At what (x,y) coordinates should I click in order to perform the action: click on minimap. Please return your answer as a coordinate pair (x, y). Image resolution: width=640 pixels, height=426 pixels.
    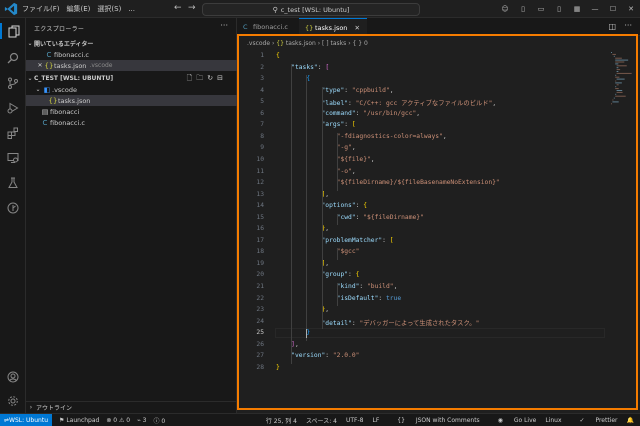
    Looking at the image, I should click on (622, 90).